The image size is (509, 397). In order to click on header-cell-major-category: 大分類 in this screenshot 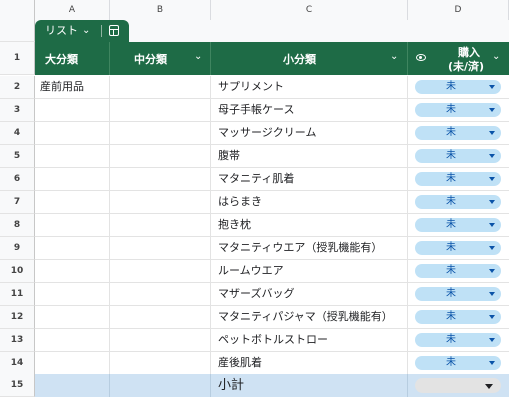, I will do `click(72, 58)`.